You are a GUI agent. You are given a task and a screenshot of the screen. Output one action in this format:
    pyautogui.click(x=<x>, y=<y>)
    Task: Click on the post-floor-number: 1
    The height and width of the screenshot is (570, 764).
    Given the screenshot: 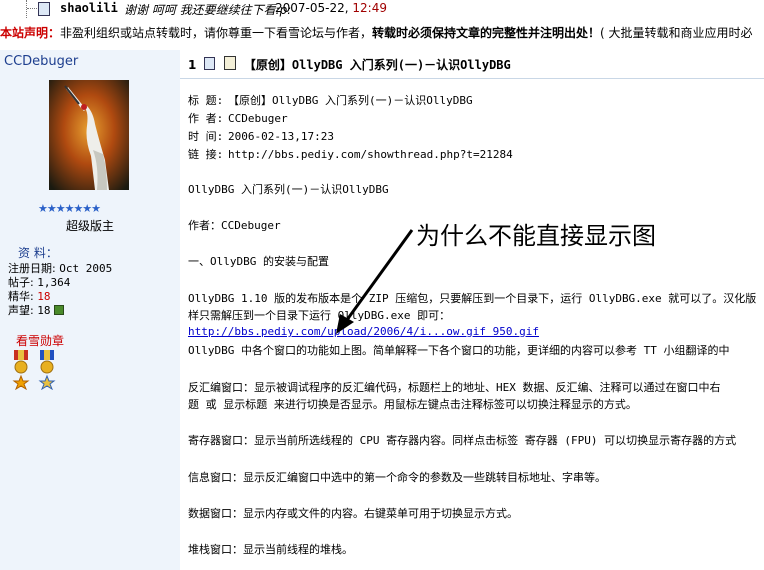 What is the action you would take?
    pyautogui.click(x=192, y=65)
    